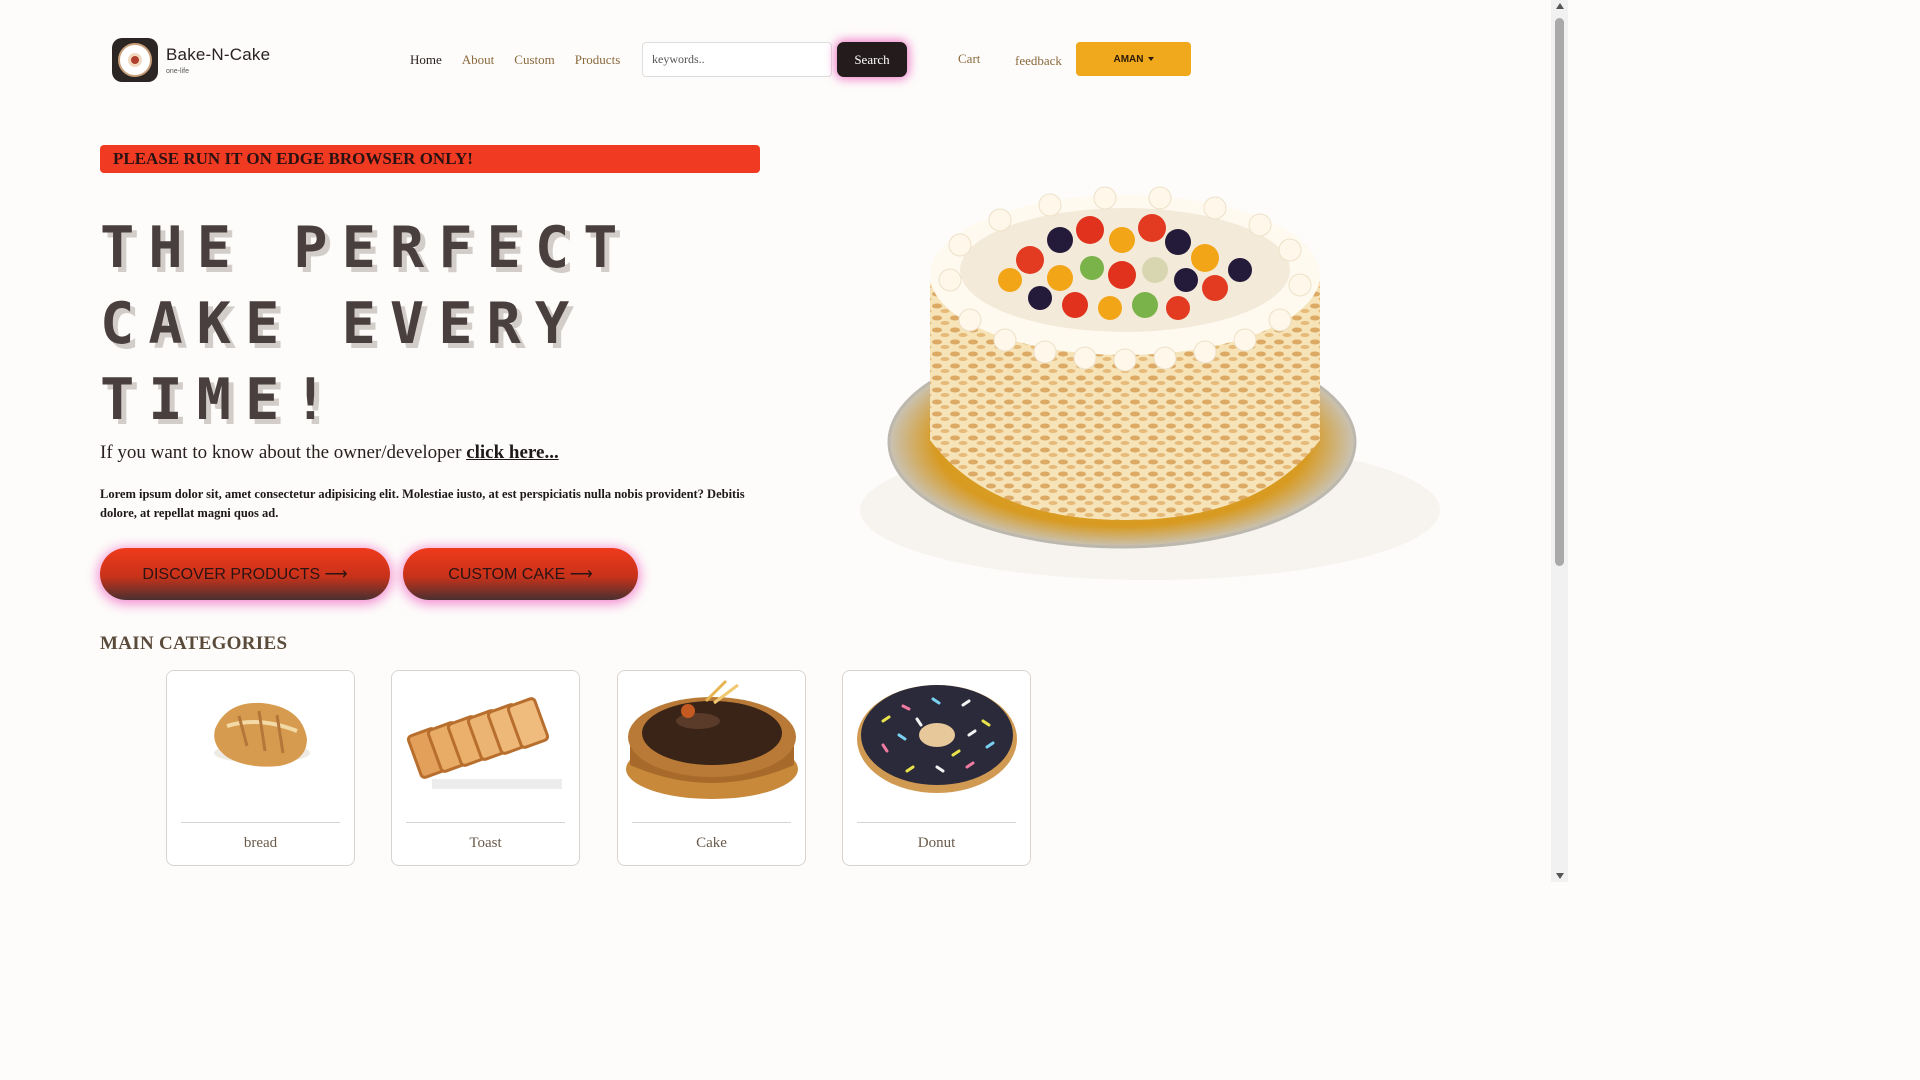 The image size is (1920, 1080). What do you see at coordinates (872, 59) in the screenshot?
I see `search-button: Search` at bounding box center [872, 59].